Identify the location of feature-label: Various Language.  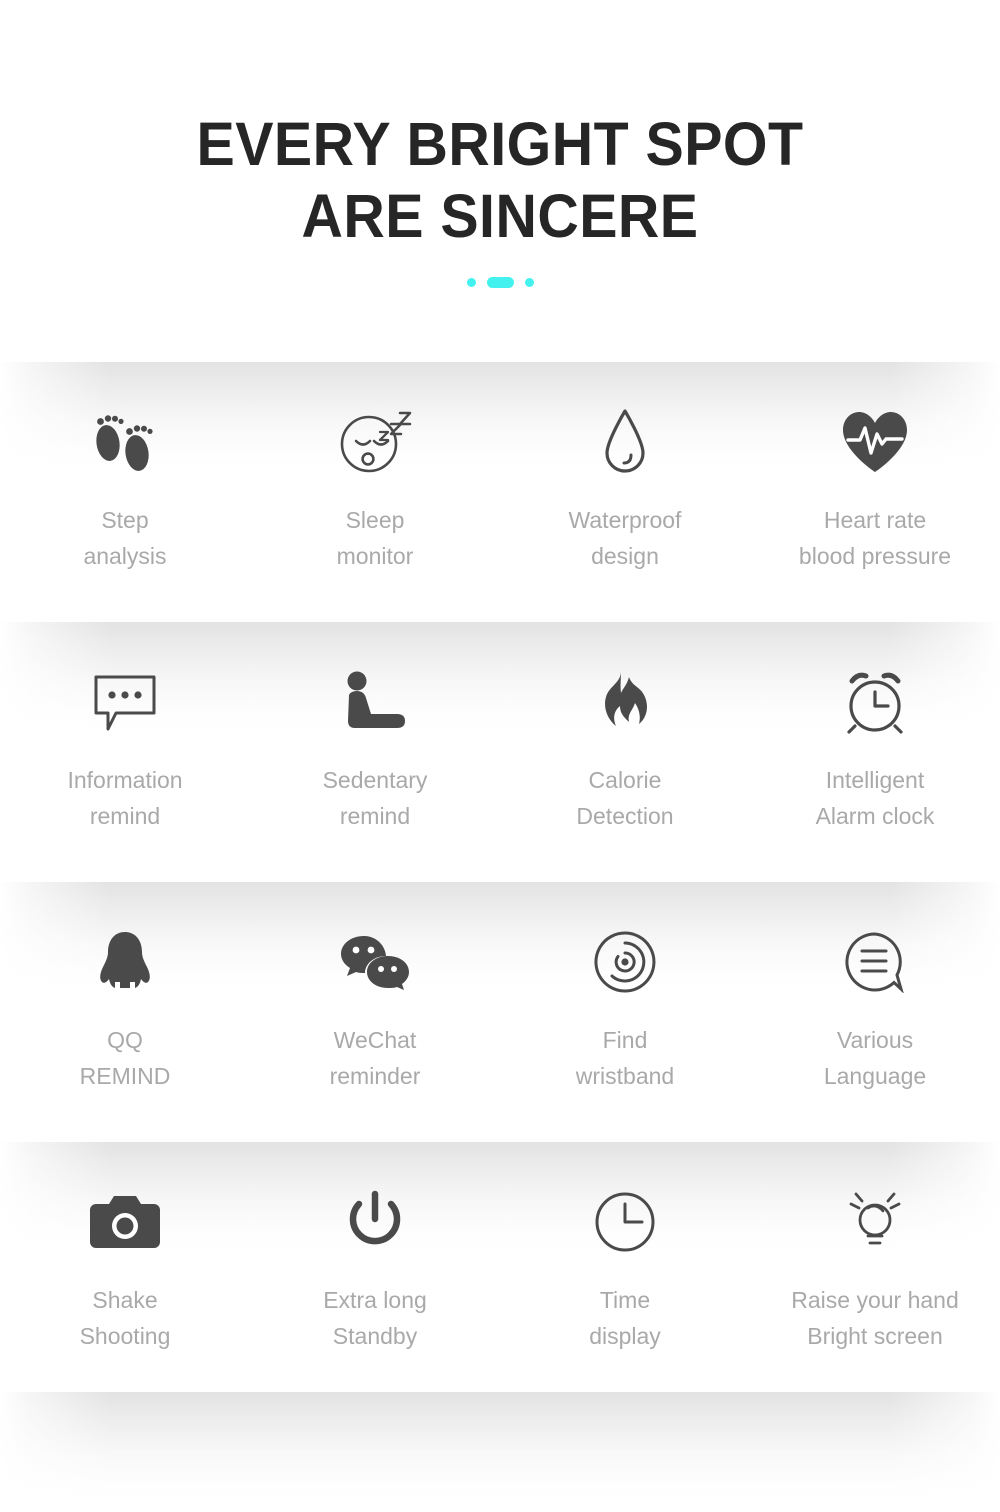
(875, 1058).